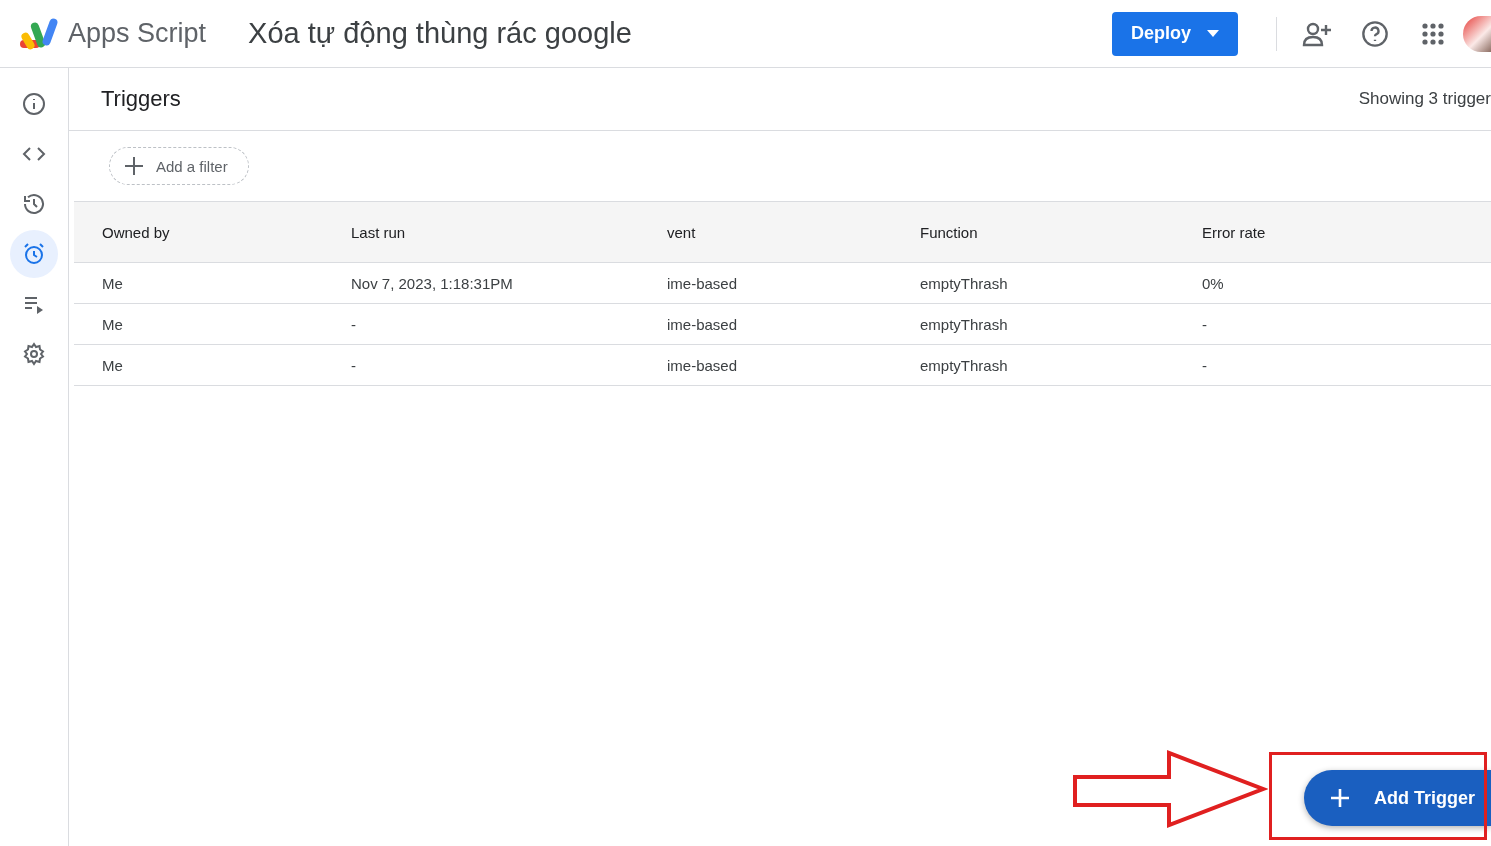 The width and height of the screenshot is (1491, 846). What do you see at coordinates (34, 104) in the screenshot?
I see `info-icon` at bounding box center [34, 104].